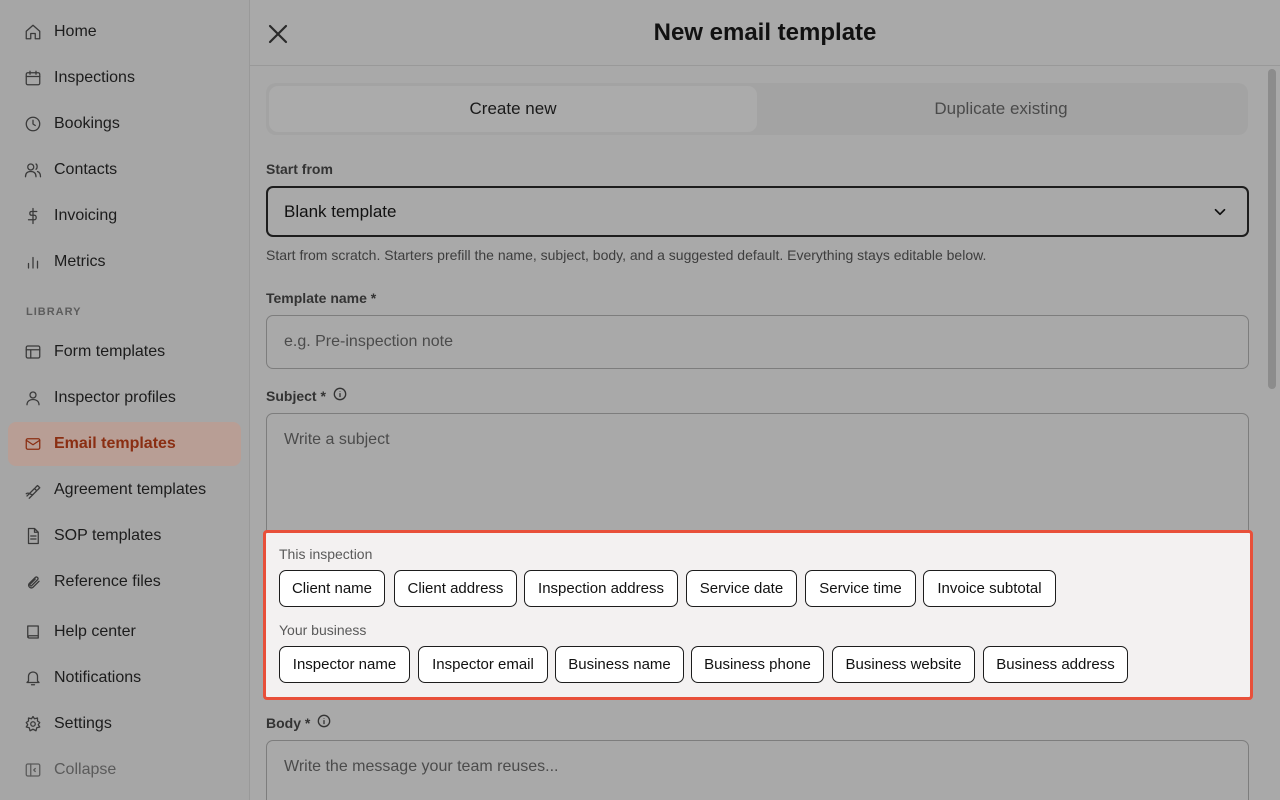  I want to click on sidebar-item-inspections: Inspections, so click(124, 78).